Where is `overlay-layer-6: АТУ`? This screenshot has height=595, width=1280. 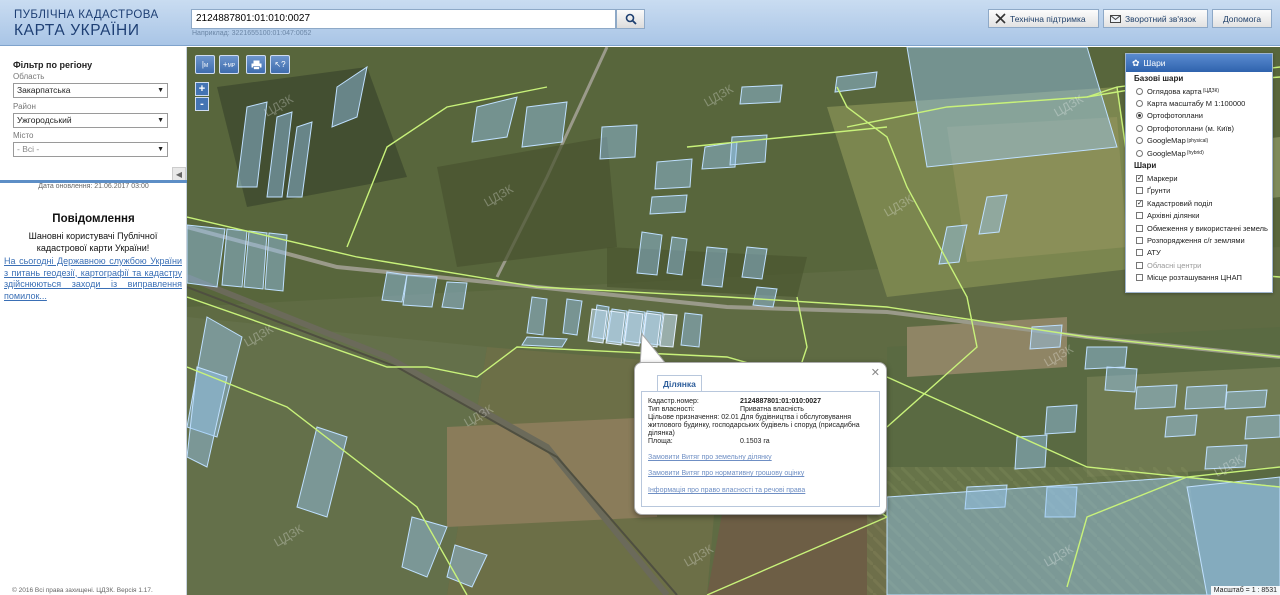 overlay-layer-6: АТУ is located at coordinates (1199, 253).